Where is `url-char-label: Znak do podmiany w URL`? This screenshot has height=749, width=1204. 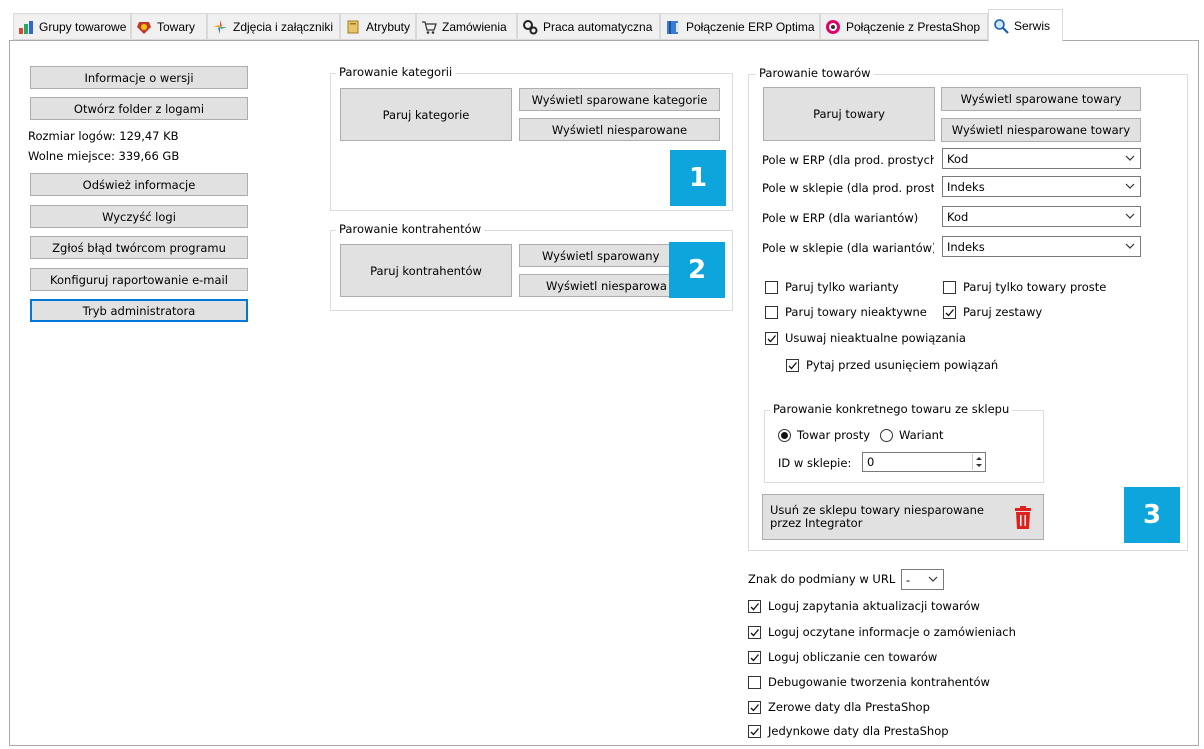
url-char-label: Znak do podmiany w URL is located at coordinates (822, 579).